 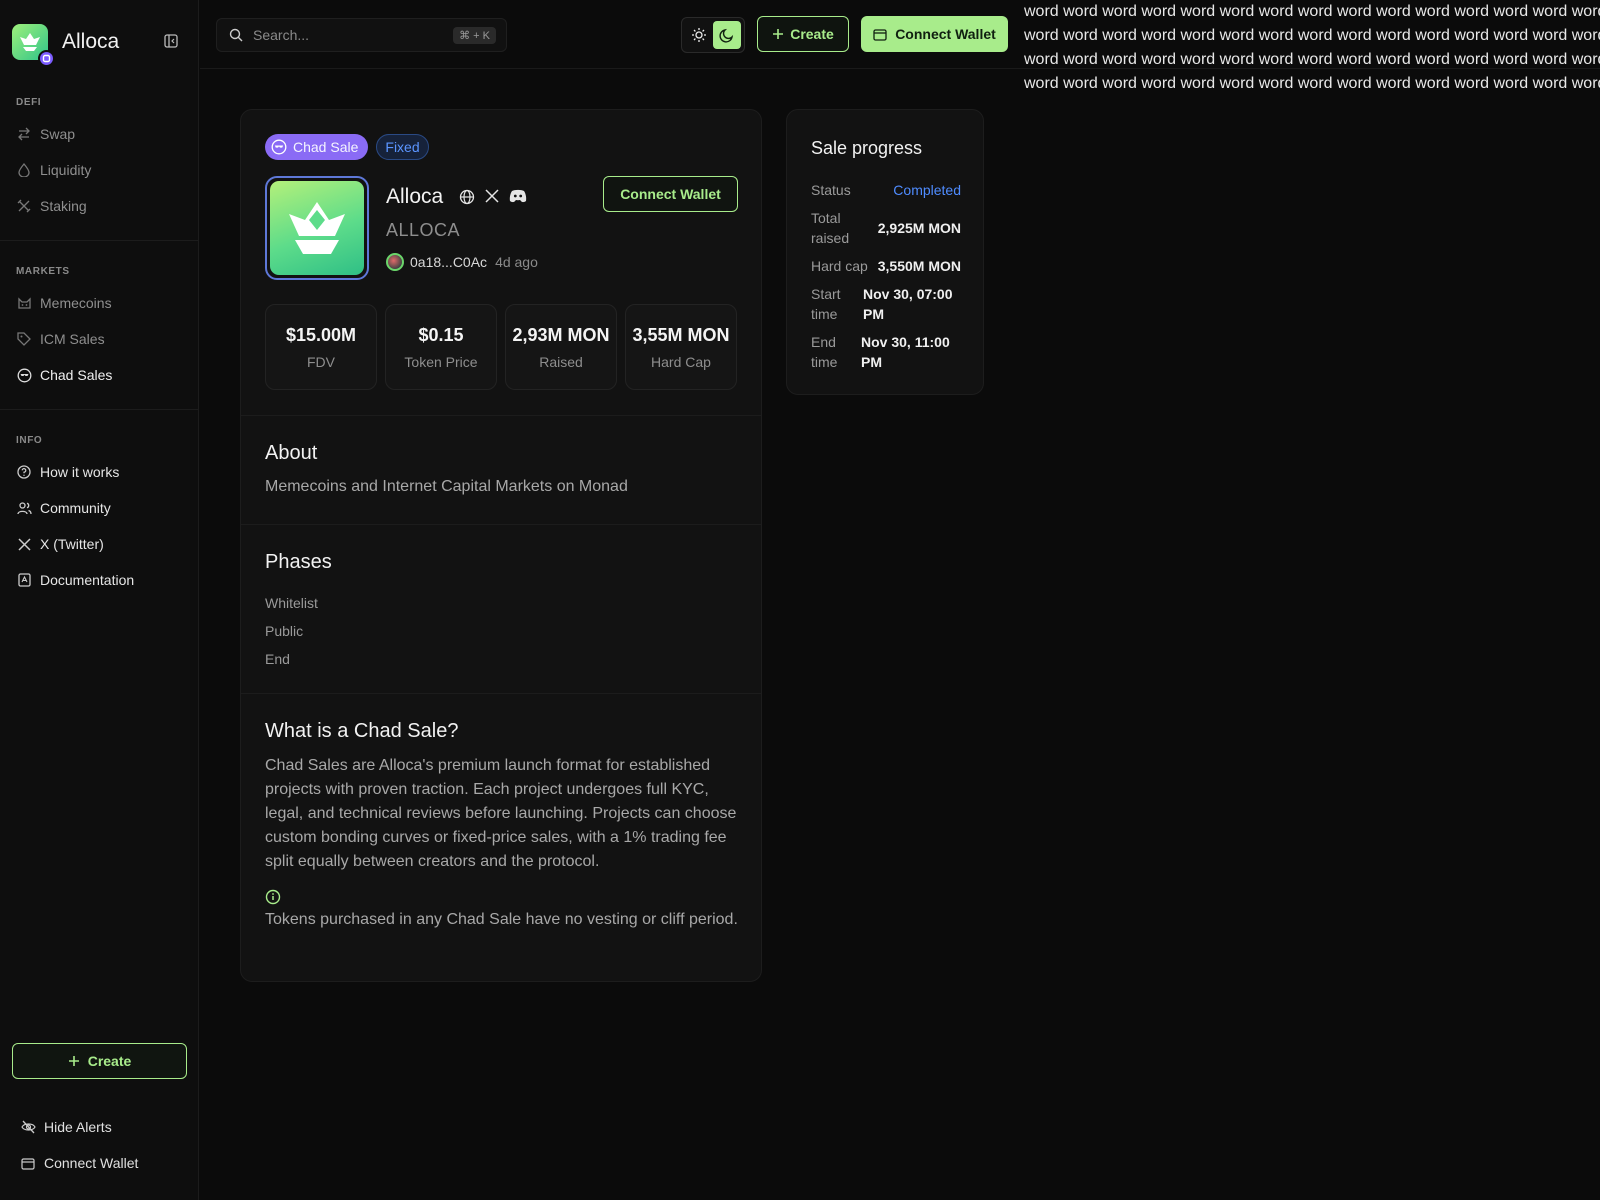 I want to click on nav-heading-info: INFO, so click(x=29, y=440).